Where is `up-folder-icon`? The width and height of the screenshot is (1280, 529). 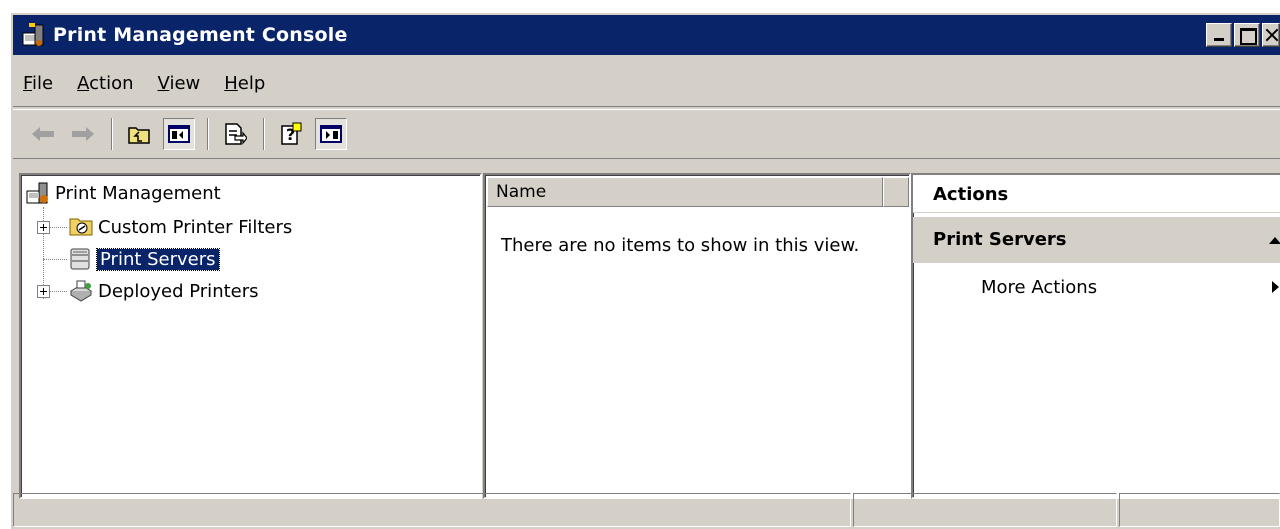 up-folder-icon is located at coordinates (139, 135).